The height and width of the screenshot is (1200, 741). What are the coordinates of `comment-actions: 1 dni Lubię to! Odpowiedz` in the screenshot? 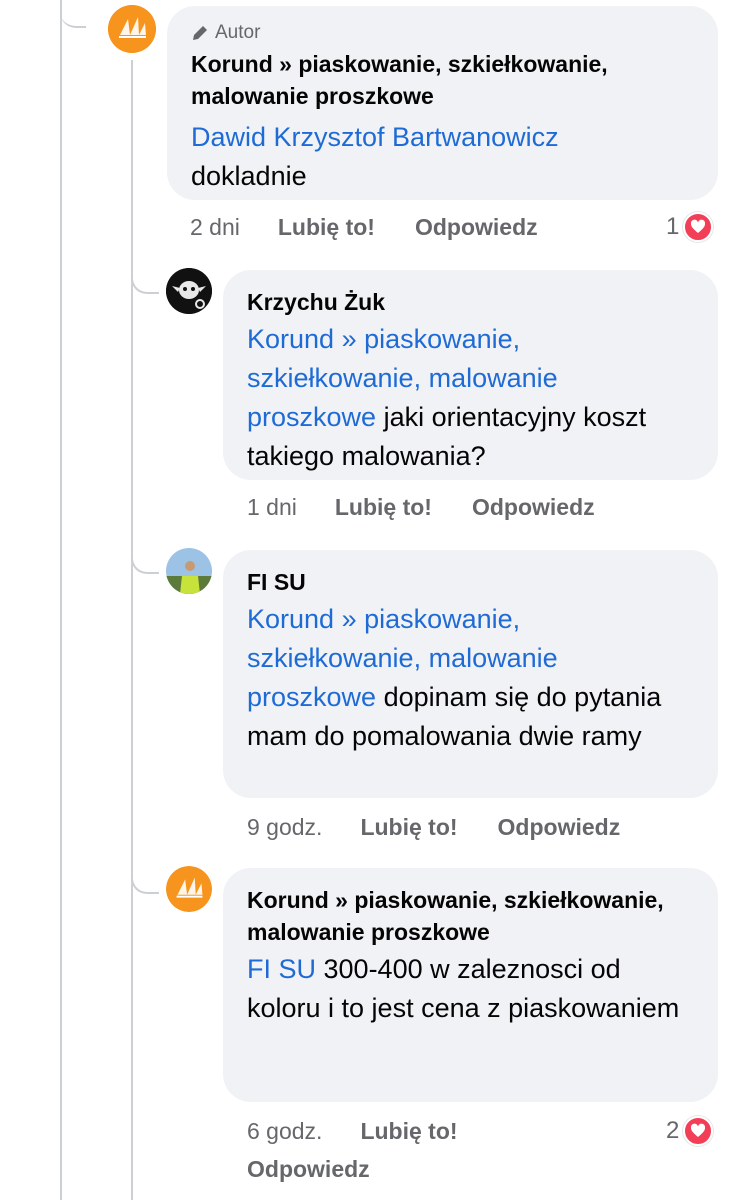 It's located at (421, 507).